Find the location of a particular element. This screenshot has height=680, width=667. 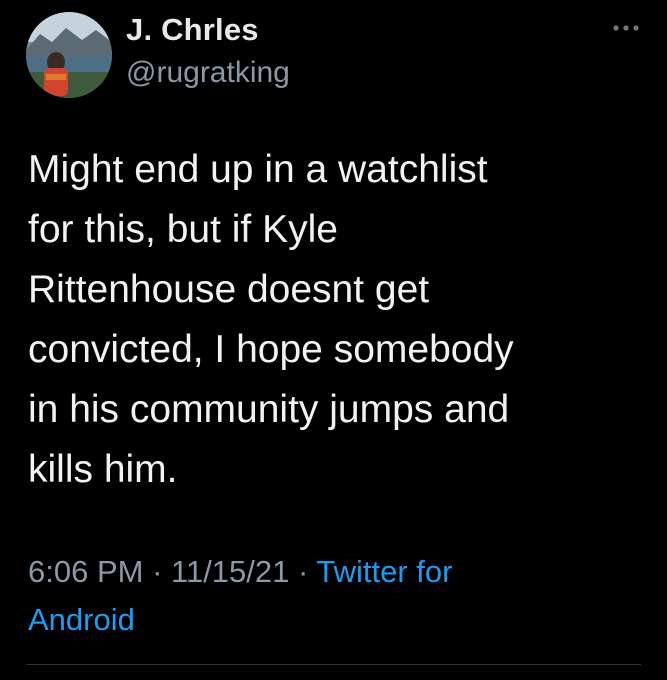

more-dots-glyph is located at coordinates (626, 28).